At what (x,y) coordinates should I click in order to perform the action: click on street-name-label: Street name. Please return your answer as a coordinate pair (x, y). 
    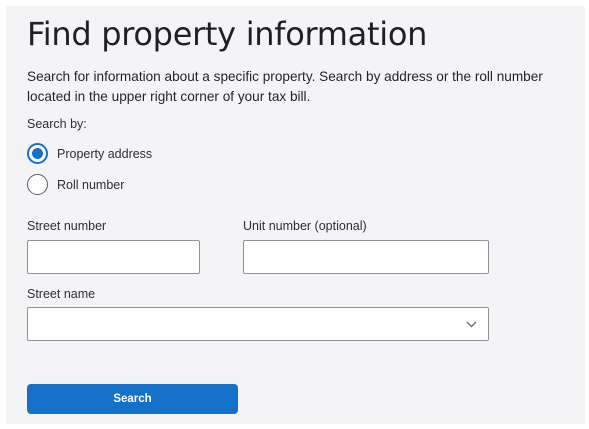
    Looking at the image, I should click on (61, 294).